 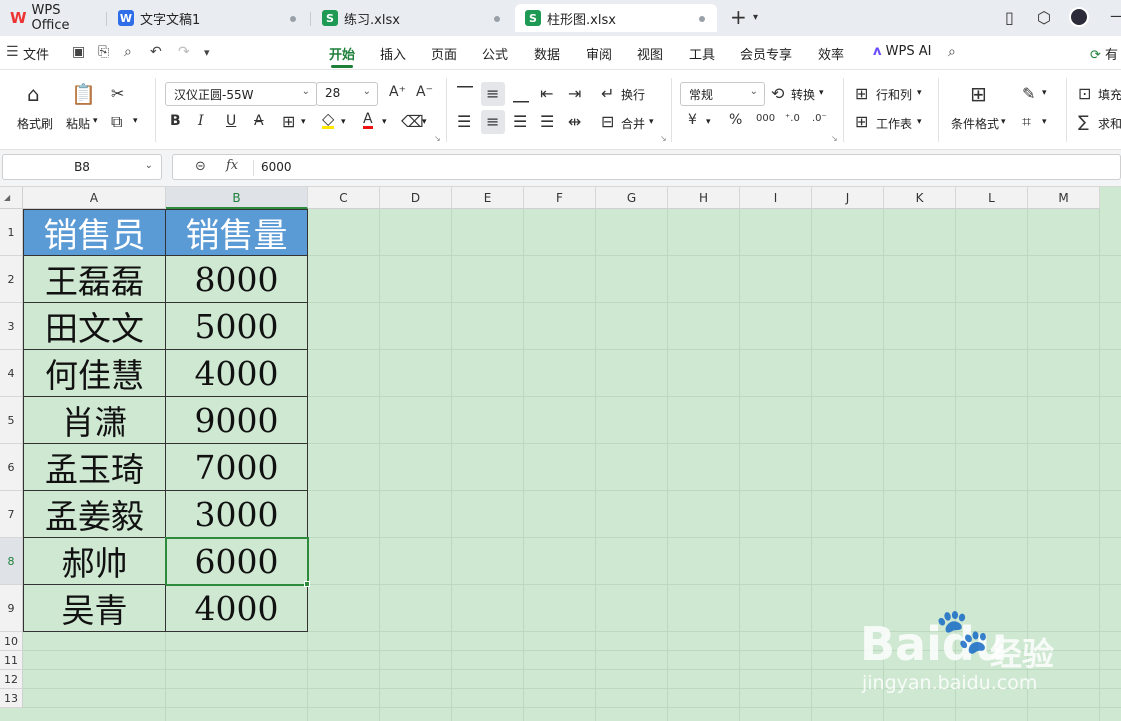 What do you see at coordinates (35, 123) in the screenshot?
I see `format-painter-label: 格式刷` at bounding box center [35, 123].